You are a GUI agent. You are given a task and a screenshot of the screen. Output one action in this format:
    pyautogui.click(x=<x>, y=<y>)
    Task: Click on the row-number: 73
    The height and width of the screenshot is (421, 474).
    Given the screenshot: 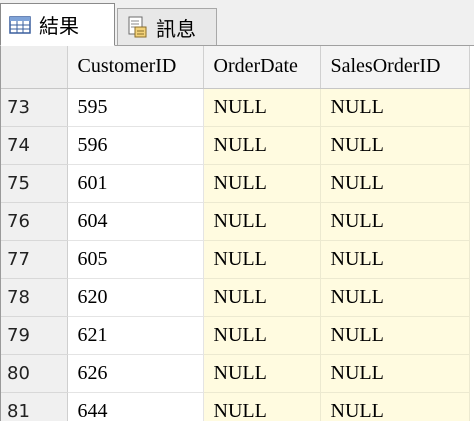 What is the action you would take?
    pyautogui.click(x=34, y=107)
    